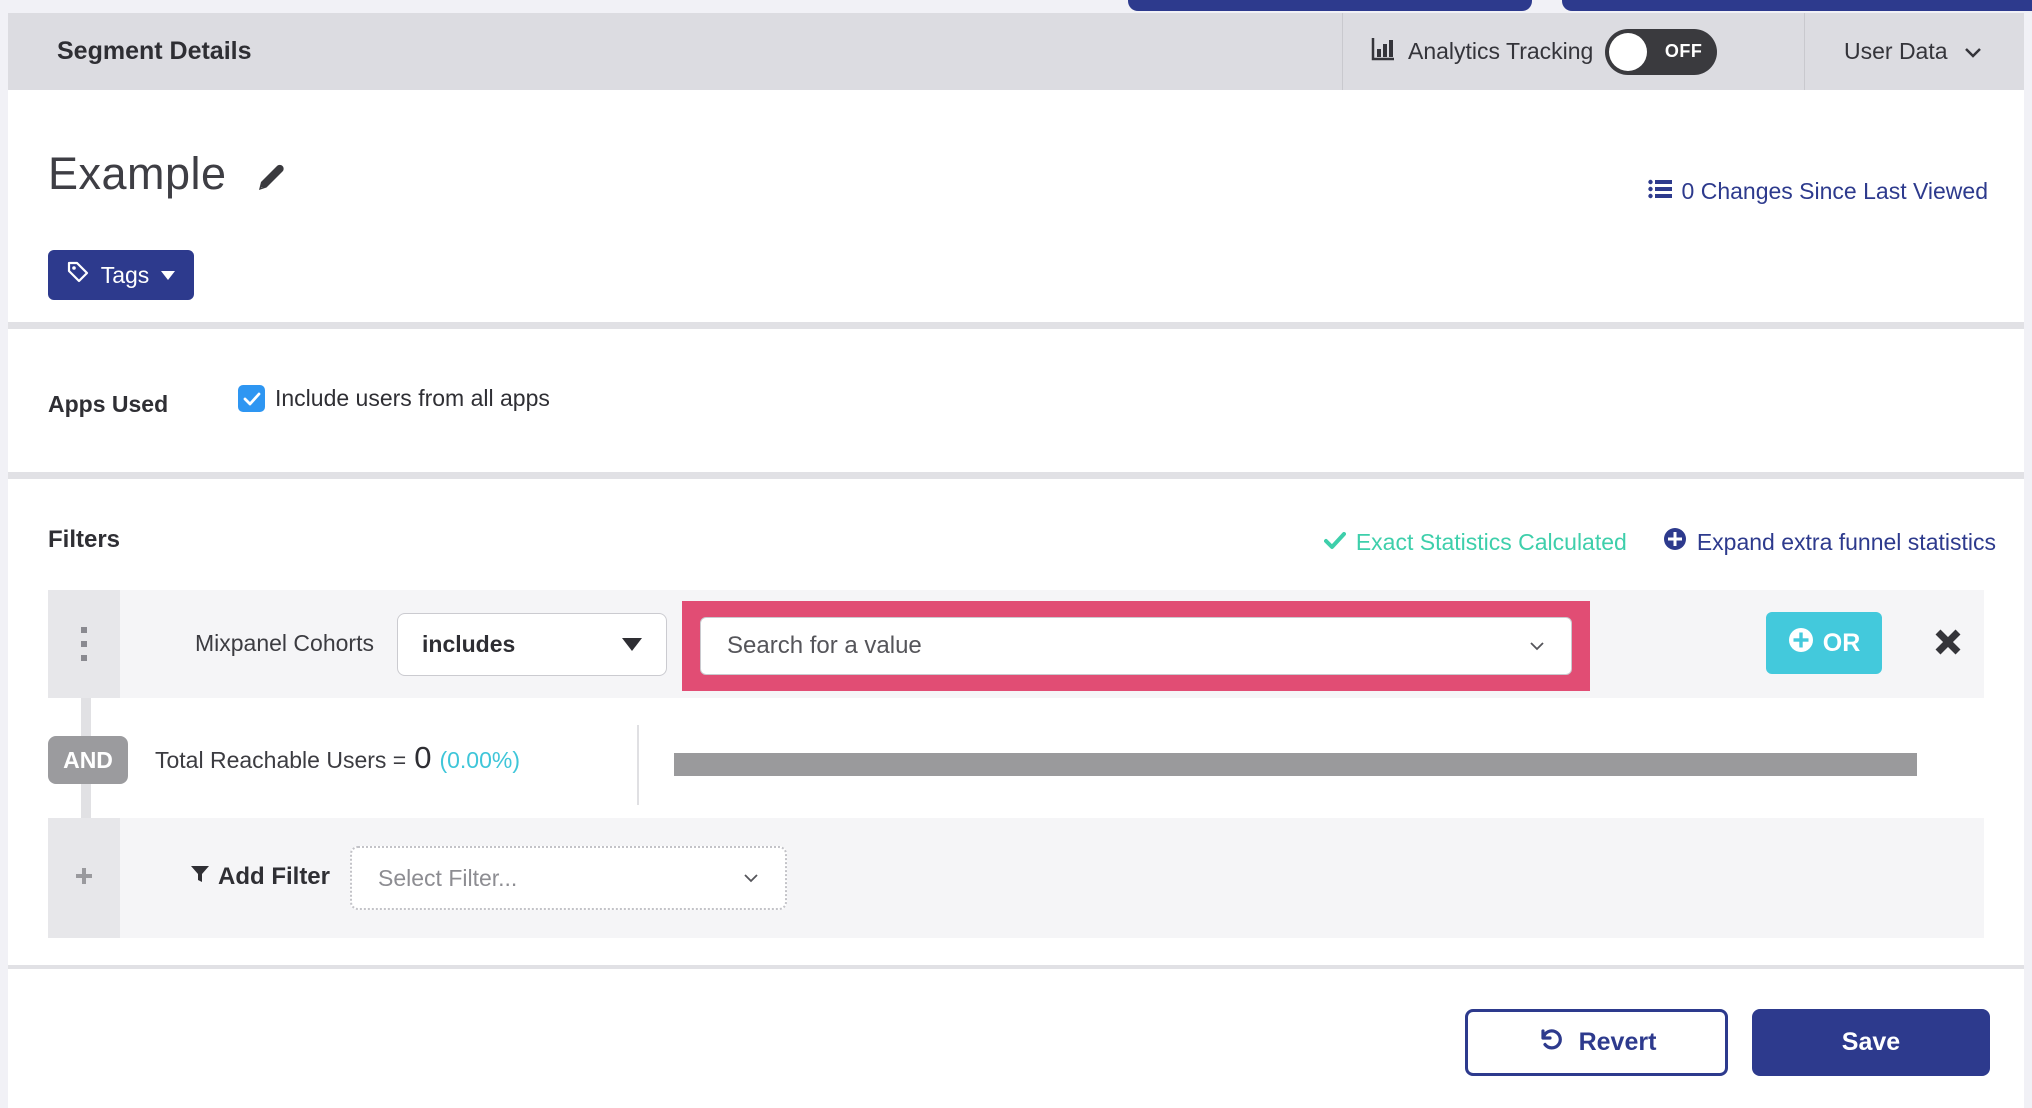 The image size is (2032, 1108). What do you see at coordinates (274, 876) in the screenshot?
I see `add-filter-label: Add Filter` at bounding box center [274, 876].